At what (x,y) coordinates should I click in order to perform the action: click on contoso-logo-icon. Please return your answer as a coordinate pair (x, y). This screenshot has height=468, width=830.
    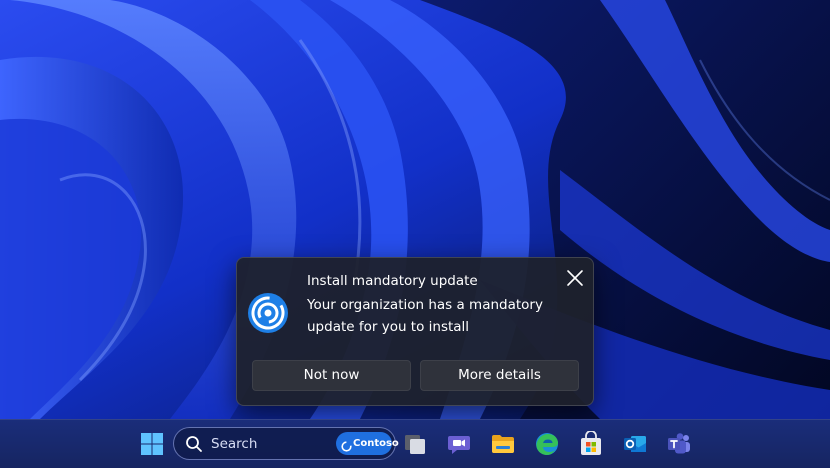
    Looking at the image, I should click on (346, 445).